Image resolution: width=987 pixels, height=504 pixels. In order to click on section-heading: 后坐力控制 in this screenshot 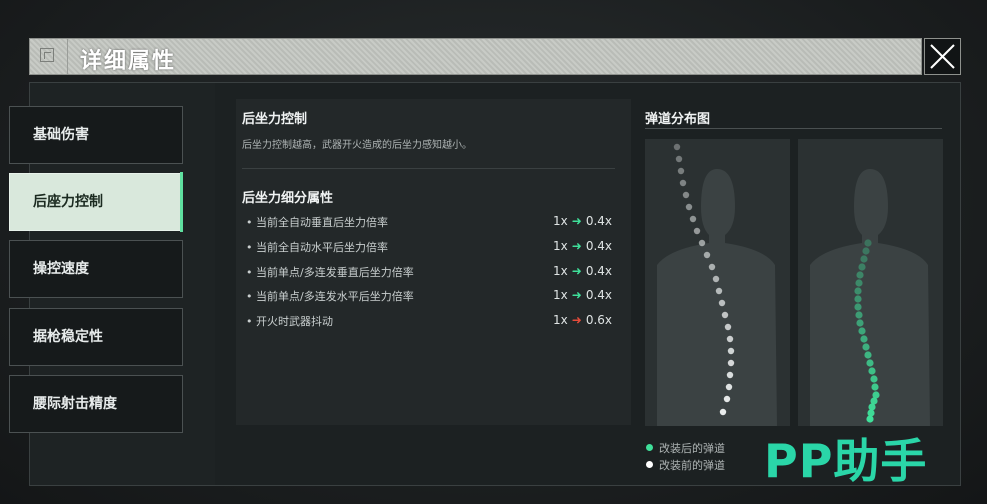, I will do `click(275, 119)`.